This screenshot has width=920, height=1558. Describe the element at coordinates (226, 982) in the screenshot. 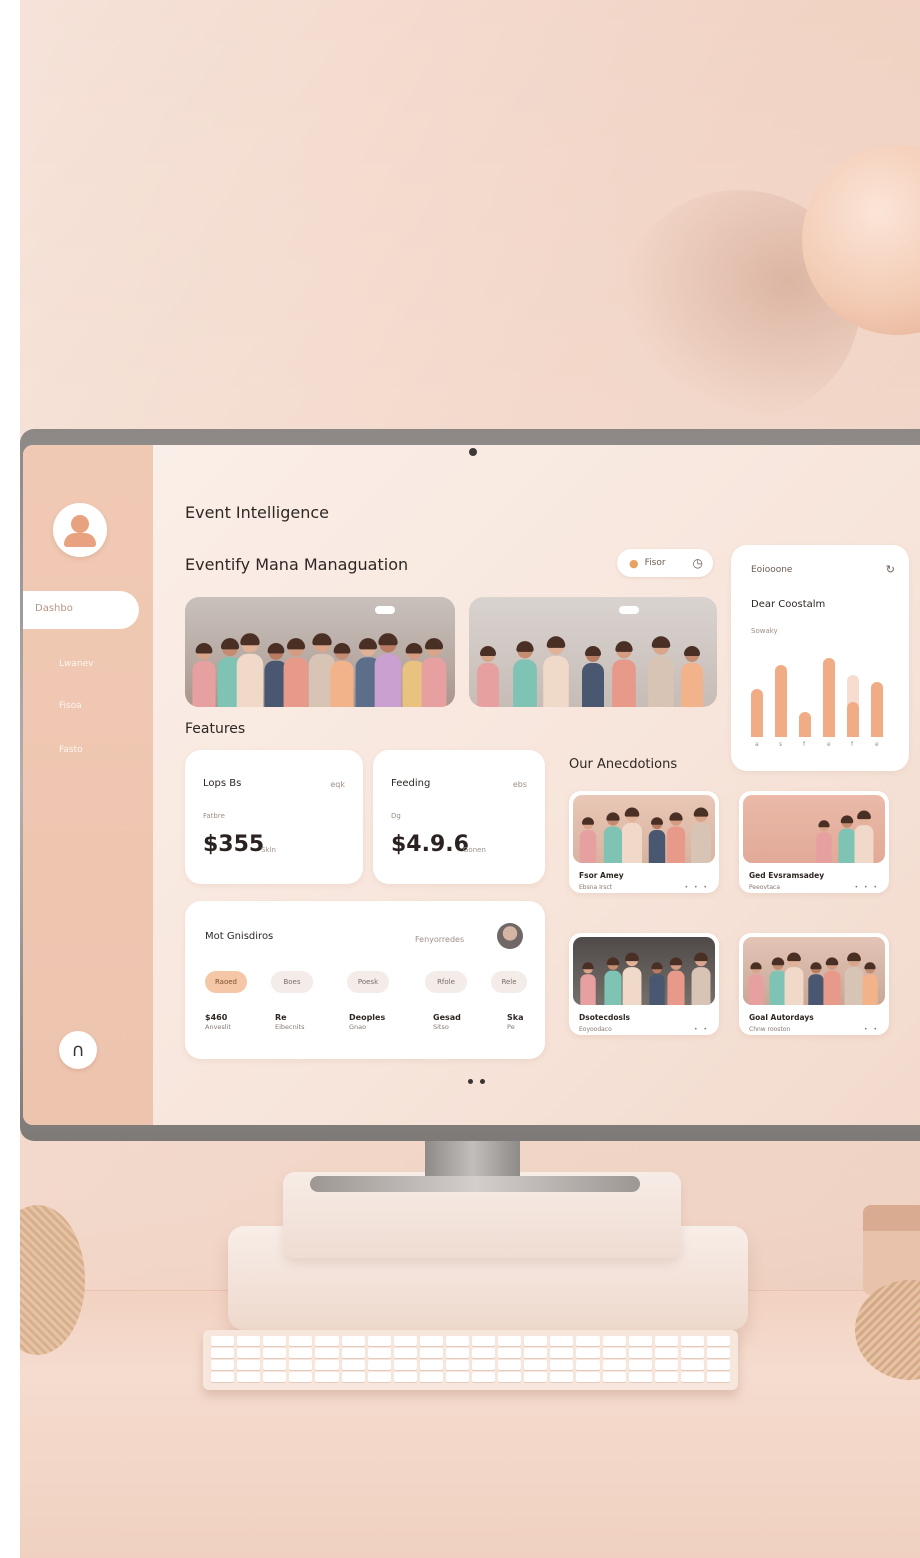

I see `chip-0: Raoed` at that location.